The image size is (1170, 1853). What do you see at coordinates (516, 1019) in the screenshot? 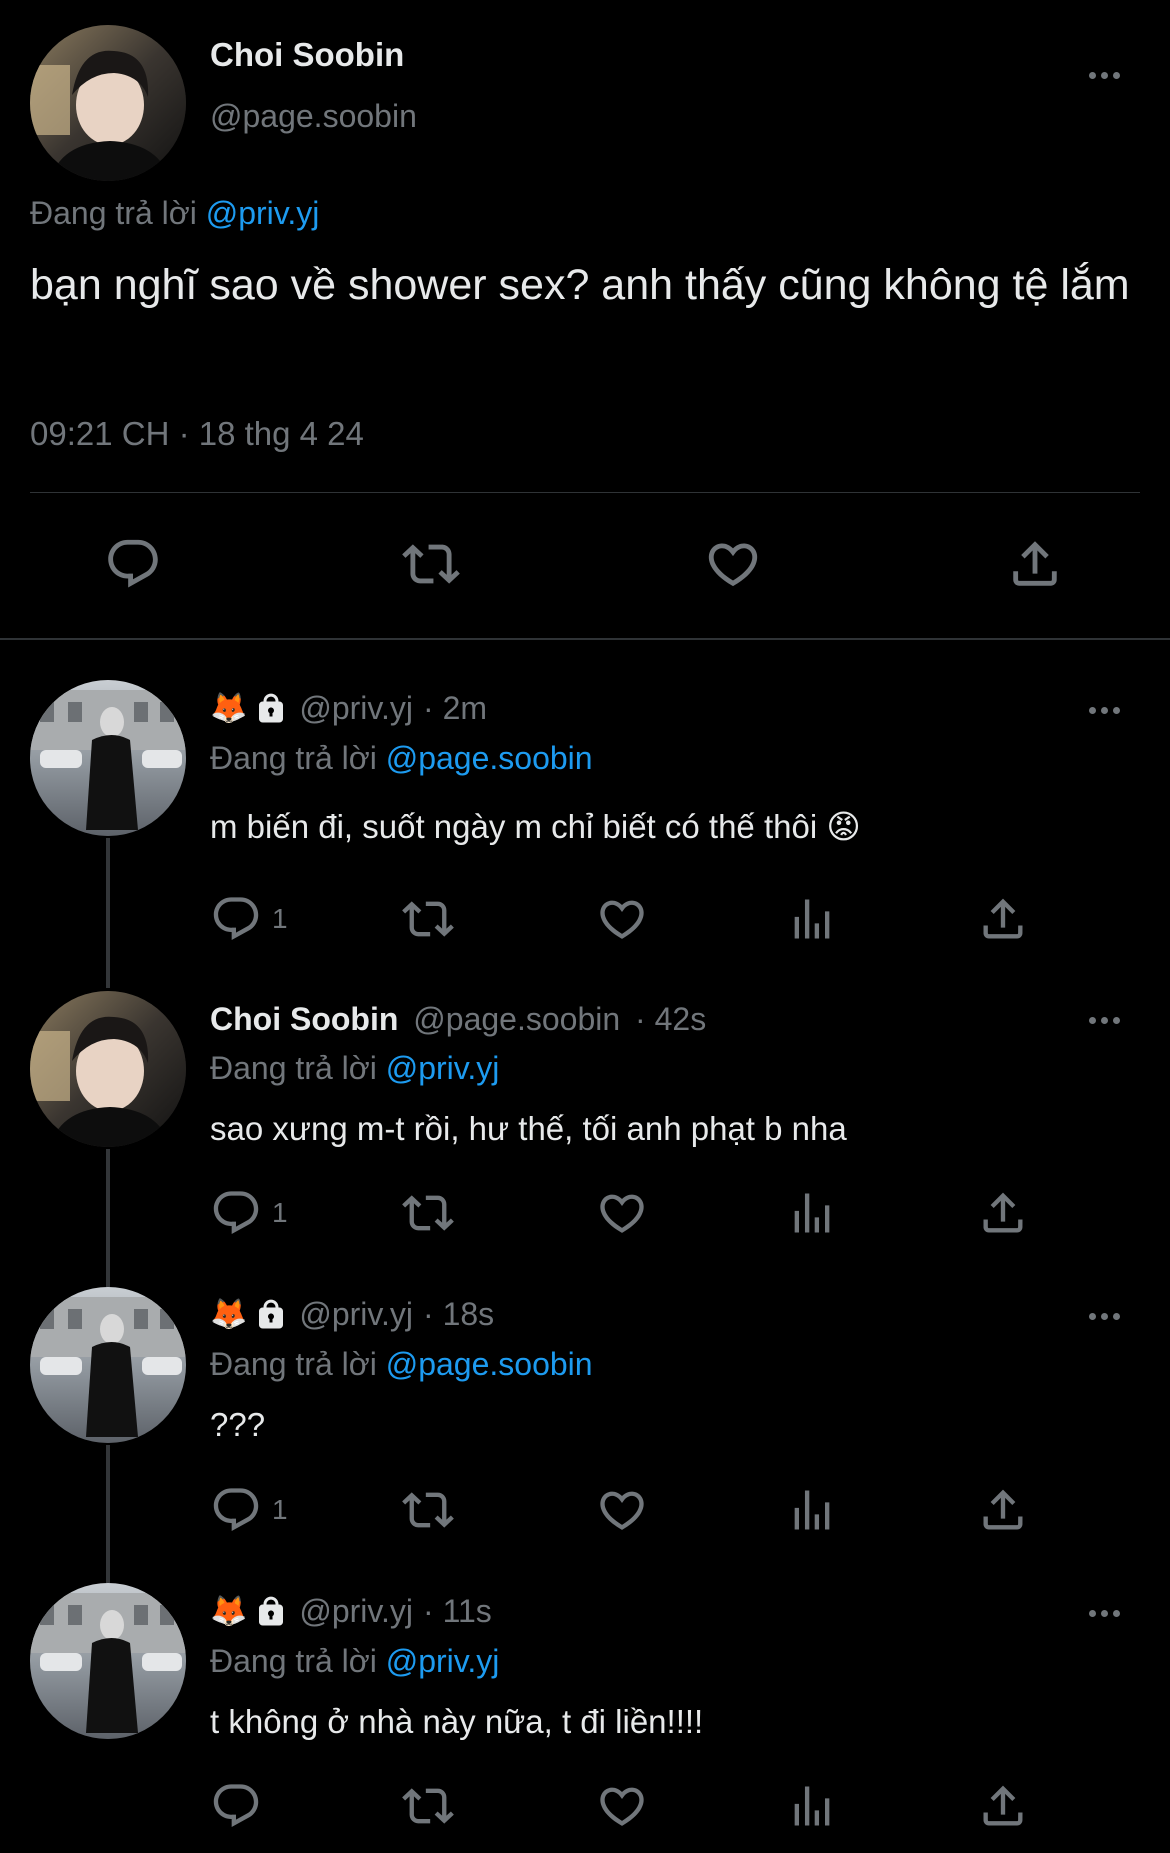
I see `reply-handle: @page.soobin` at bounding box center [516, 1019].